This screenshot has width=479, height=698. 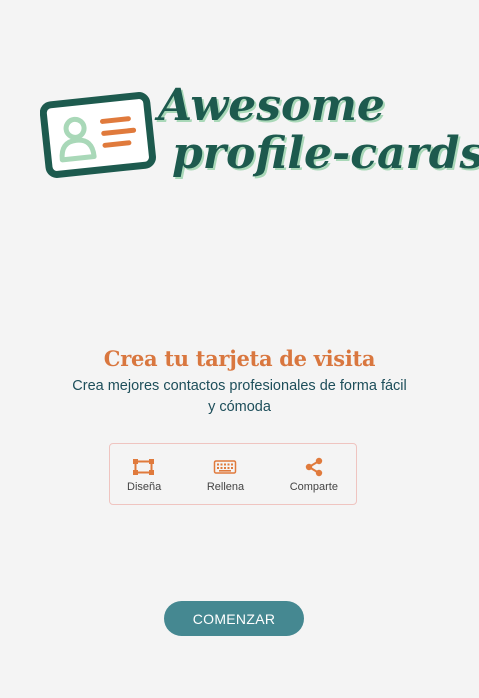 I want to click on feature-design: Diseña, so click(x=144, y=474).